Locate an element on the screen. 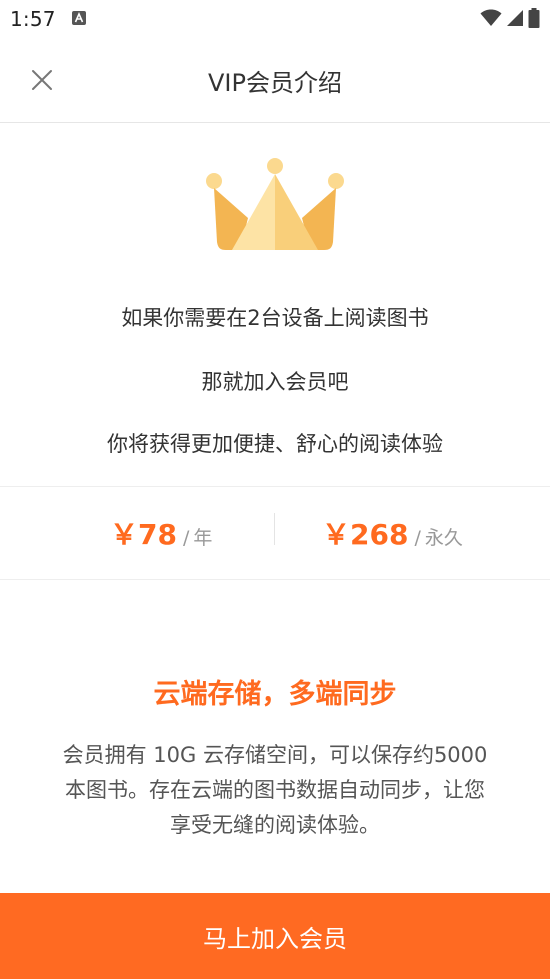  notification-icon is located at coordinates (79, 18).